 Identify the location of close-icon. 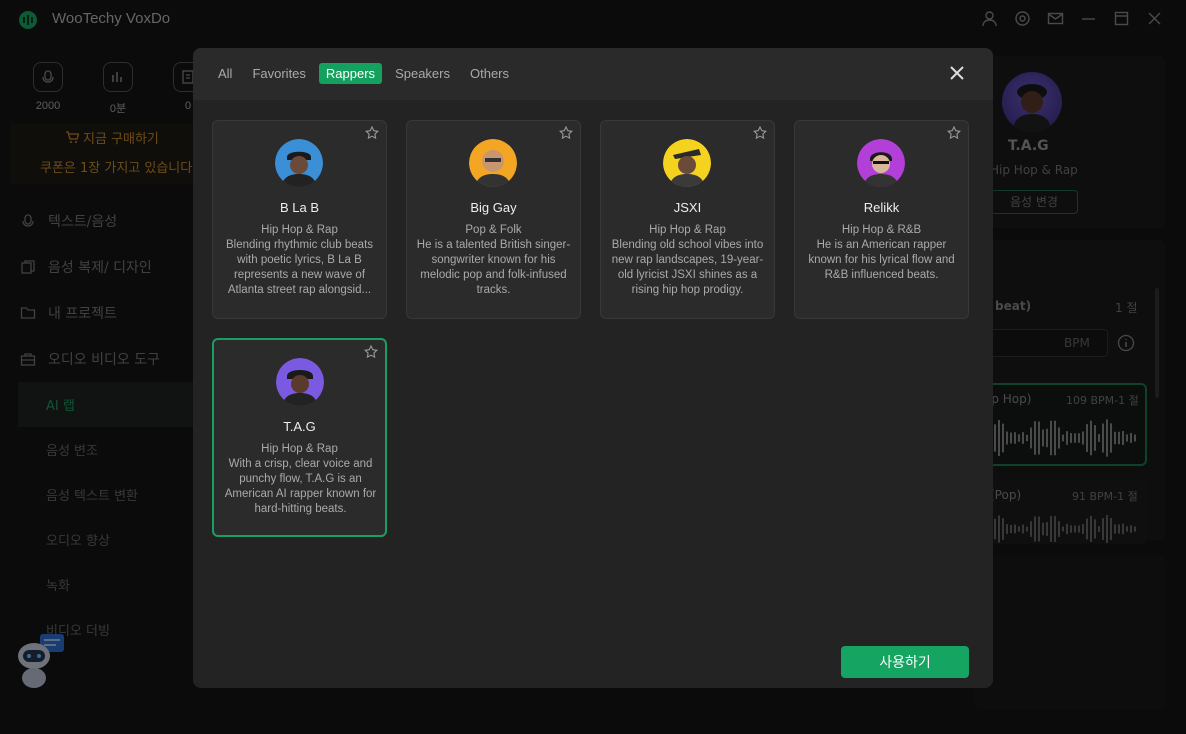
(957, 73).